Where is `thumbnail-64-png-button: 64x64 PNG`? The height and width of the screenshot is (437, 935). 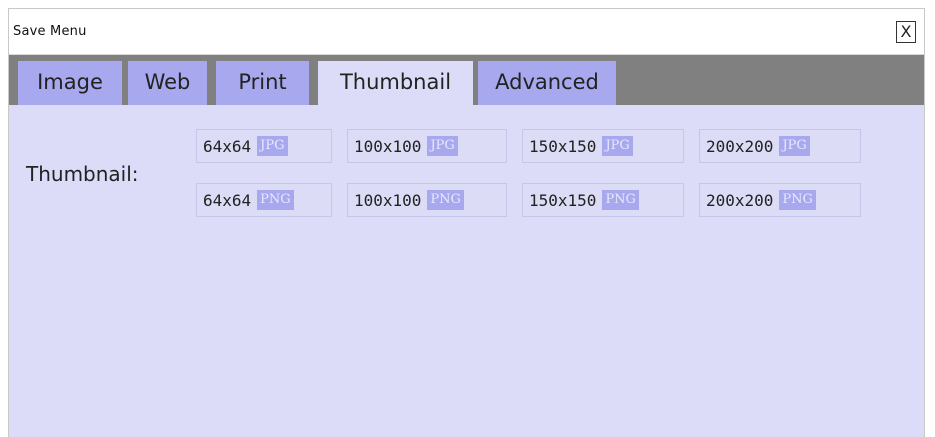
thumbnail-64-png-button: 64x64 PNG is located at coordinates (264, 200).